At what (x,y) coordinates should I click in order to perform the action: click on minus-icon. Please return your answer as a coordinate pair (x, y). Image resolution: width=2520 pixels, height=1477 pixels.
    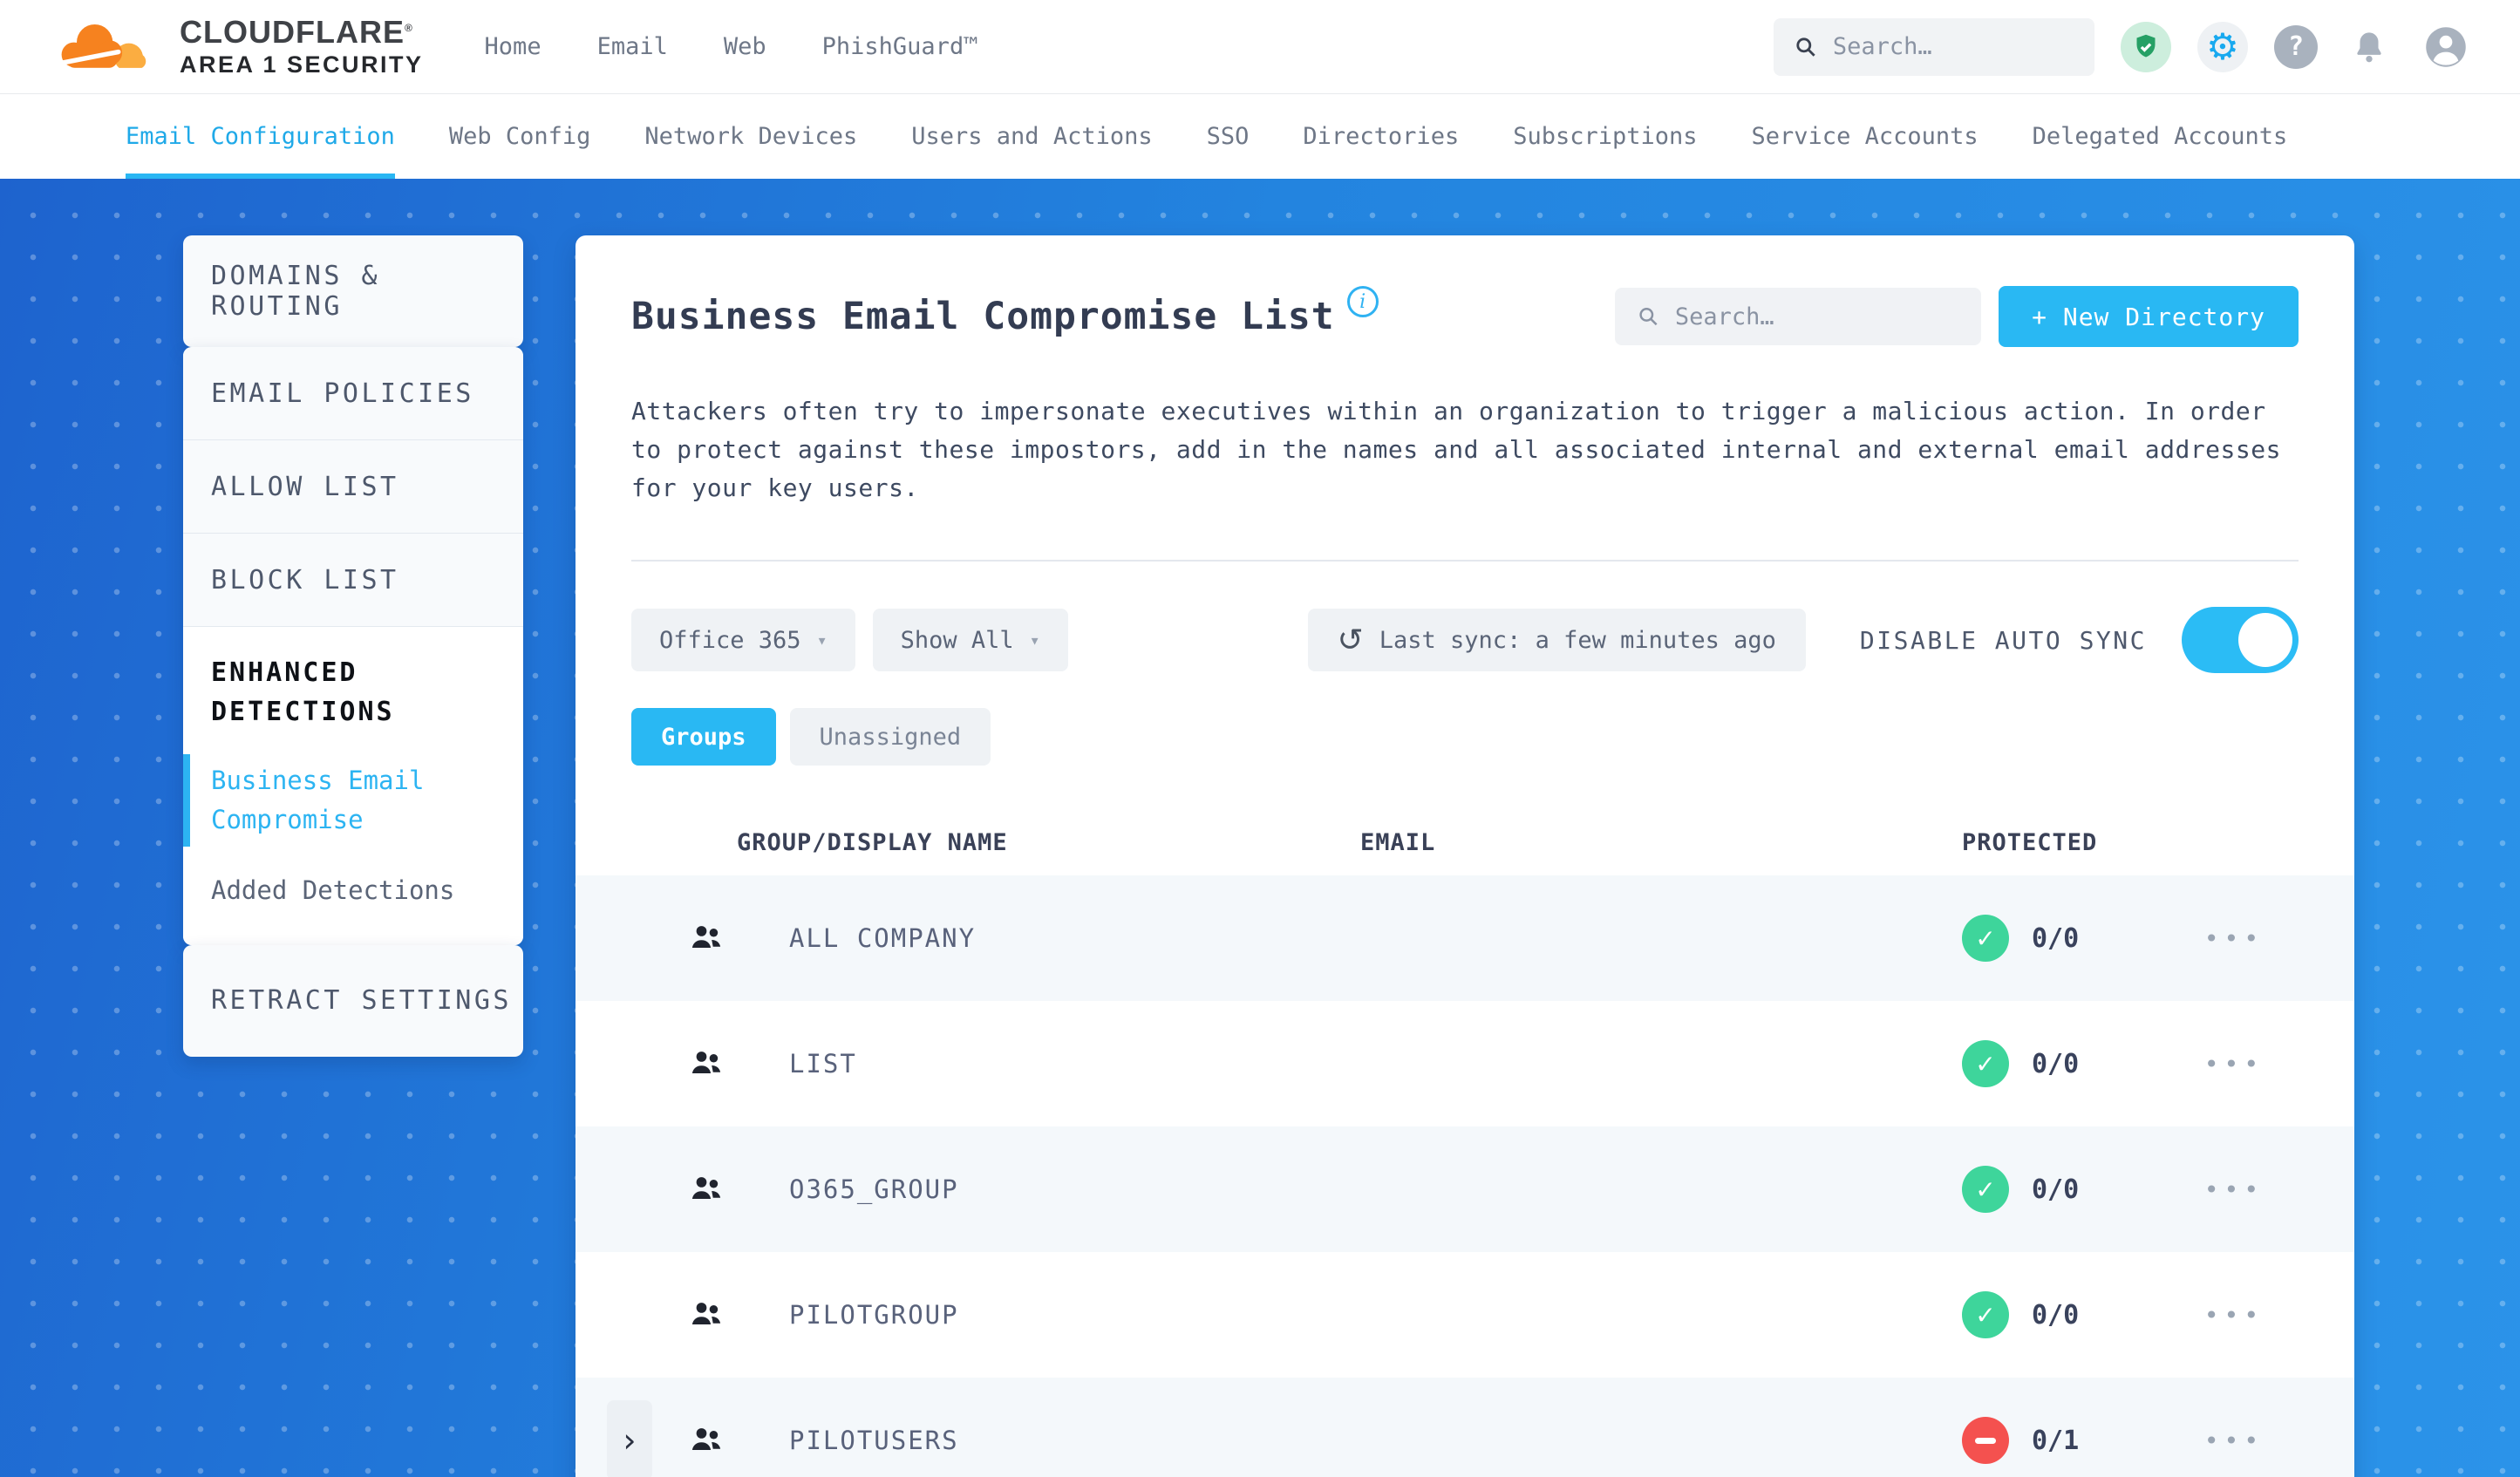
    Looking at the image, I should click on (1985, 1440).